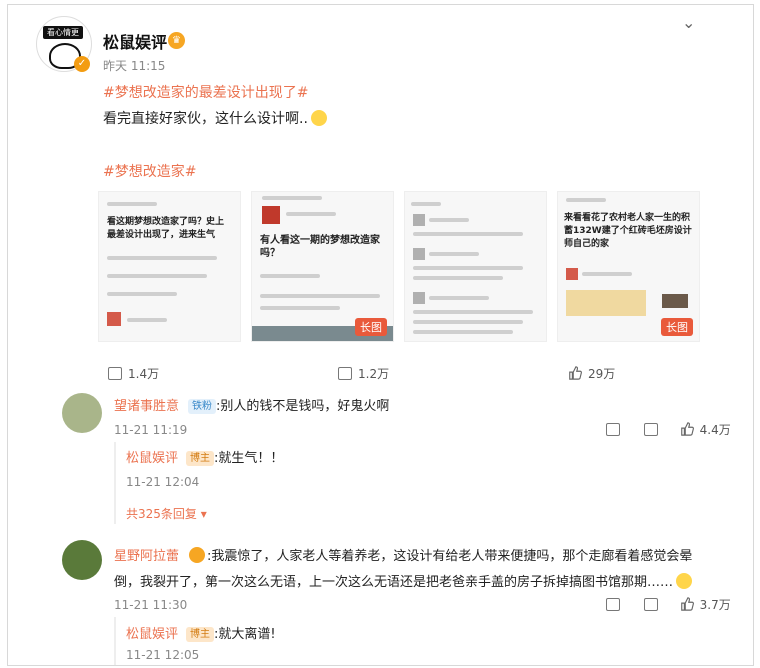 The image size is (760, 668). I want to click on comment-action: 1.2万, so click(363, 373).